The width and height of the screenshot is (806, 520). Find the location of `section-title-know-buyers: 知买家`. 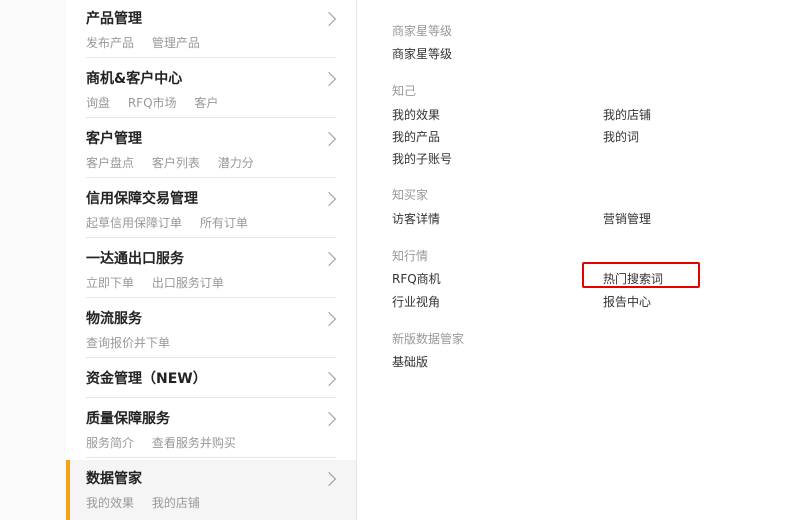

section-title-know-buyers: 知买家 is located at coordinates (410, 195).